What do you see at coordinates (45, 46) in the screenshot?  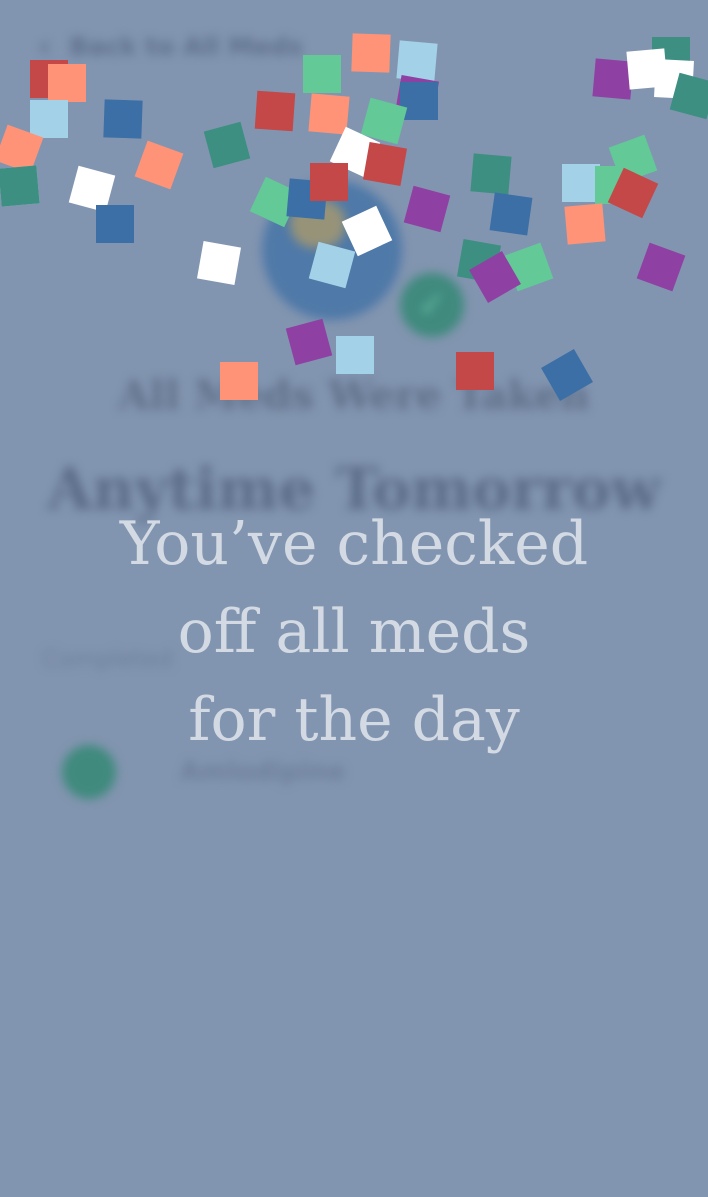 I see `chevron-left-icon: ‹` at bounding box center [45, 46].